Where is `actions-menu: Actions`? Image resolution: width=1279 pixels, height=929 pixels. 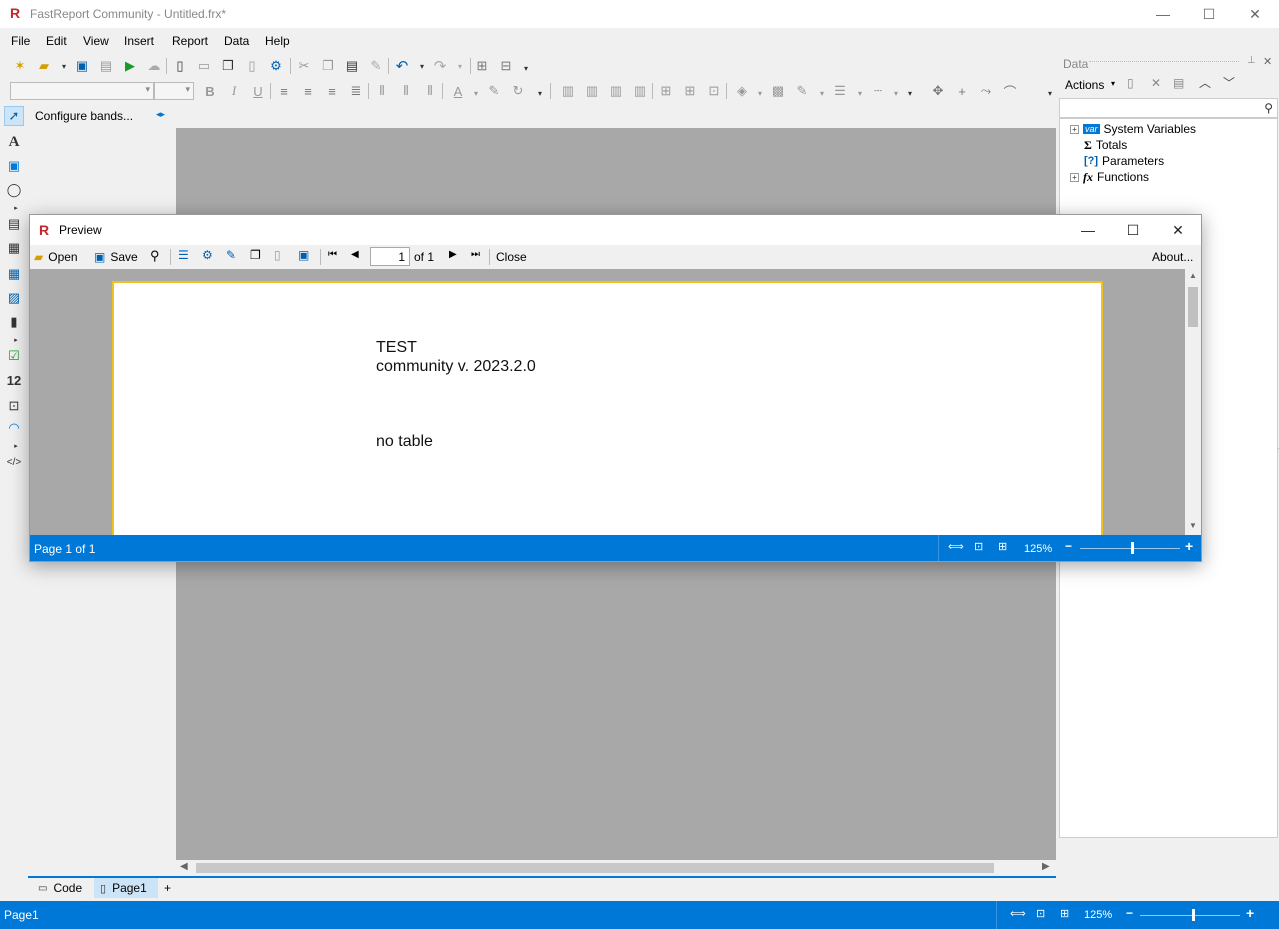 actions-menu: Actions is located at coordinates (1084, 85).